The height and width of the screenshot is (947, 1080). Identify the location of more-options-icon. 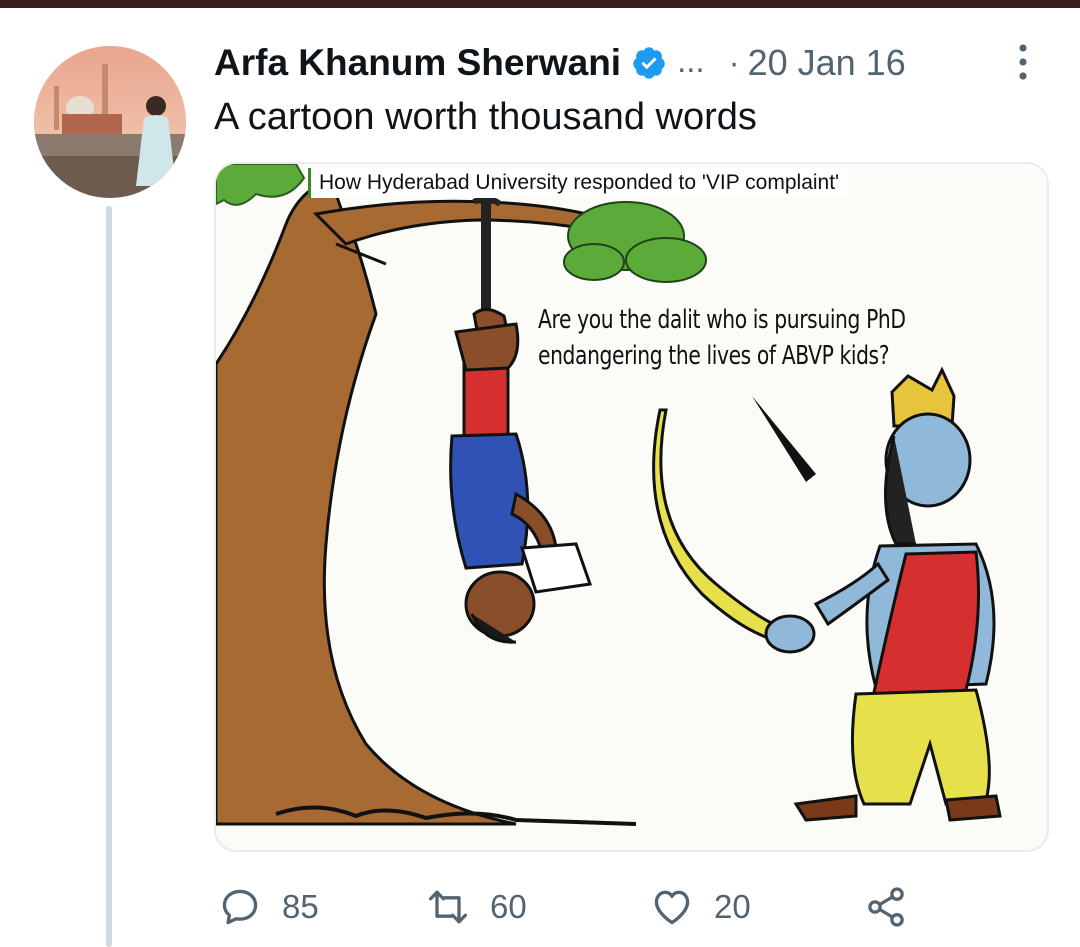
(1023, 62).